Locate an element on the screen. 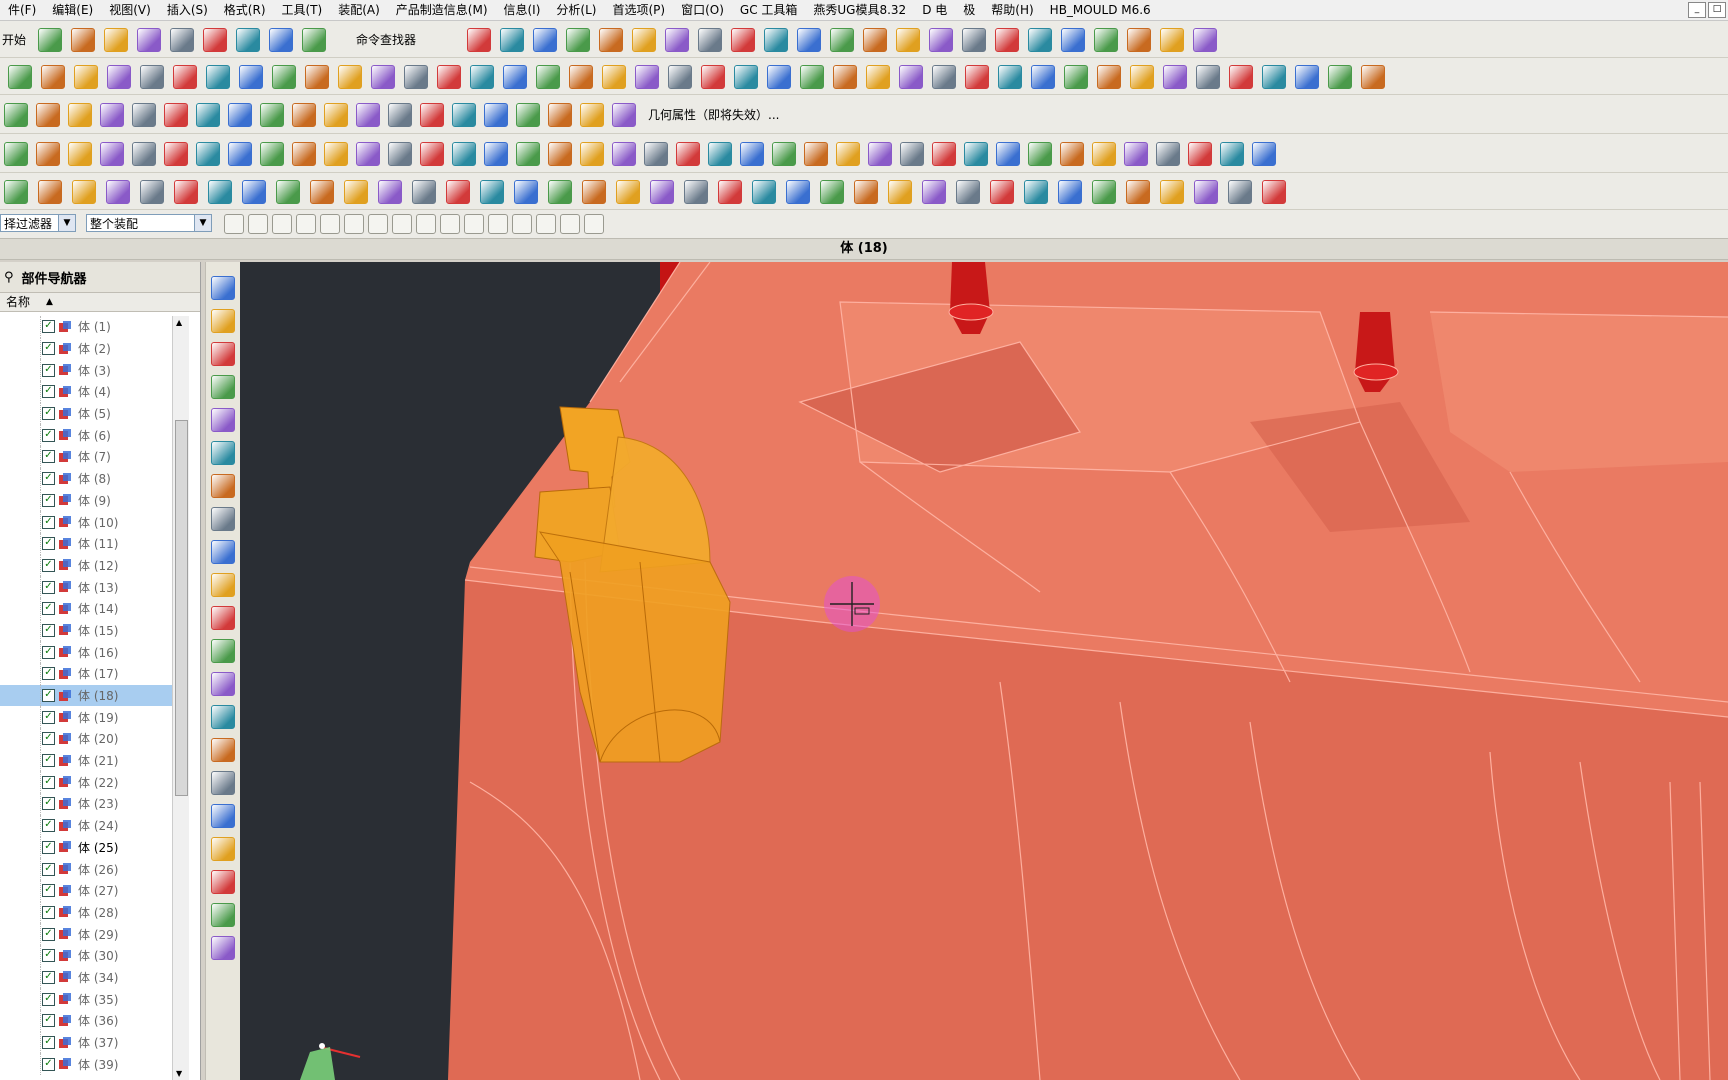  scroll-down-icon: ▼ is located at coordinates (179, 1073).